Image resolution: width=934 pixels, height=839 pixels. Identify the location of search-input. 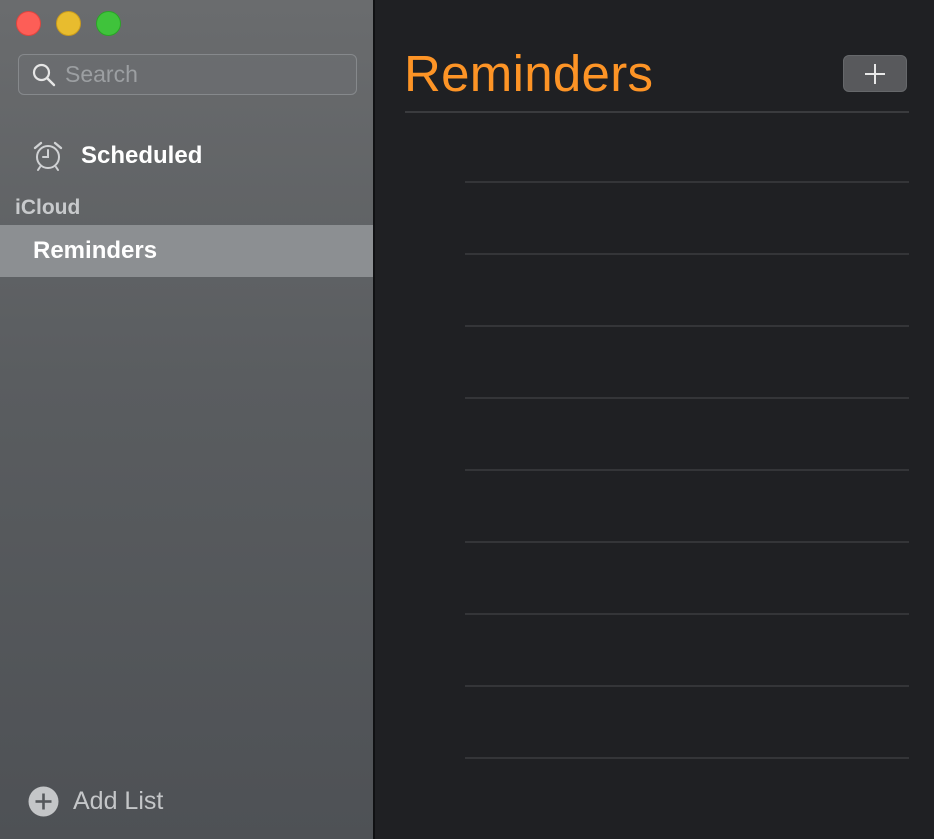
(195, 74).